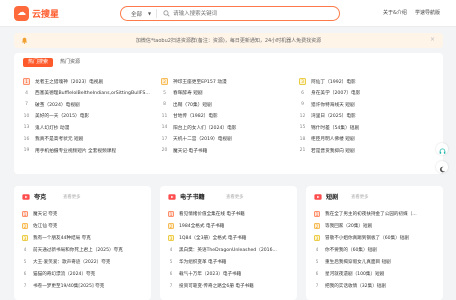  I want to click on list-item: 3 冒敬不小姐你真踢到钢板了（60集）短剧, so click(376, 238).